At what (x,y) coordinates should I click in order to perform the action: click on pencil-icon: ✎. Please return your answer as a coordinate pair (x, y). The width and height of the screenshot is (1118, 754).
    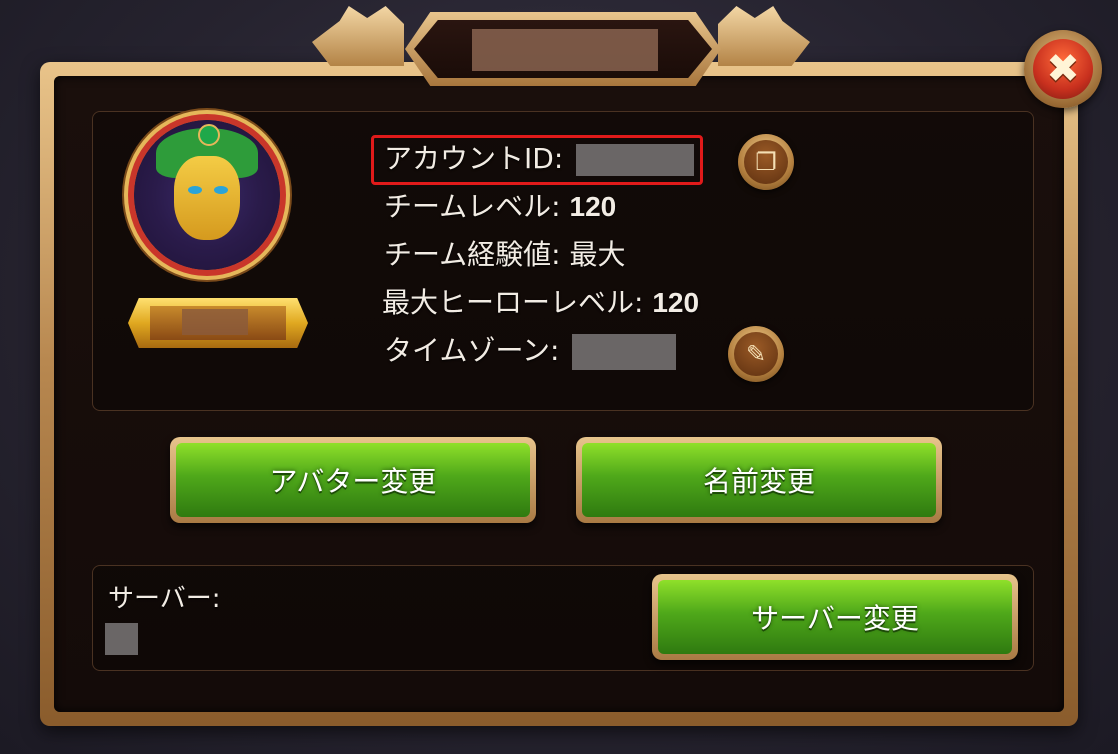
    Looking at the image, I should click on (756, 354).